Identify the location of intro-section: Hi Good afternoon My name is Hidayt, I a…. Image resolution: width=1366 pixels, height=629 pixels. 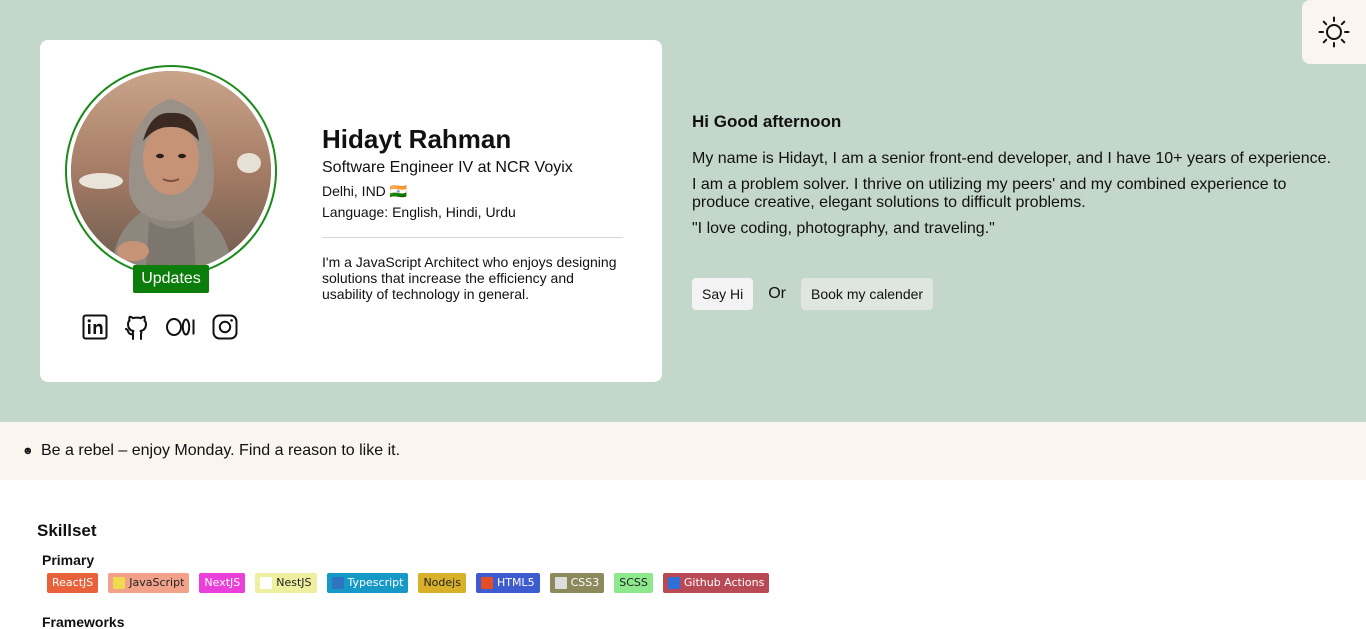
(1012, 175).